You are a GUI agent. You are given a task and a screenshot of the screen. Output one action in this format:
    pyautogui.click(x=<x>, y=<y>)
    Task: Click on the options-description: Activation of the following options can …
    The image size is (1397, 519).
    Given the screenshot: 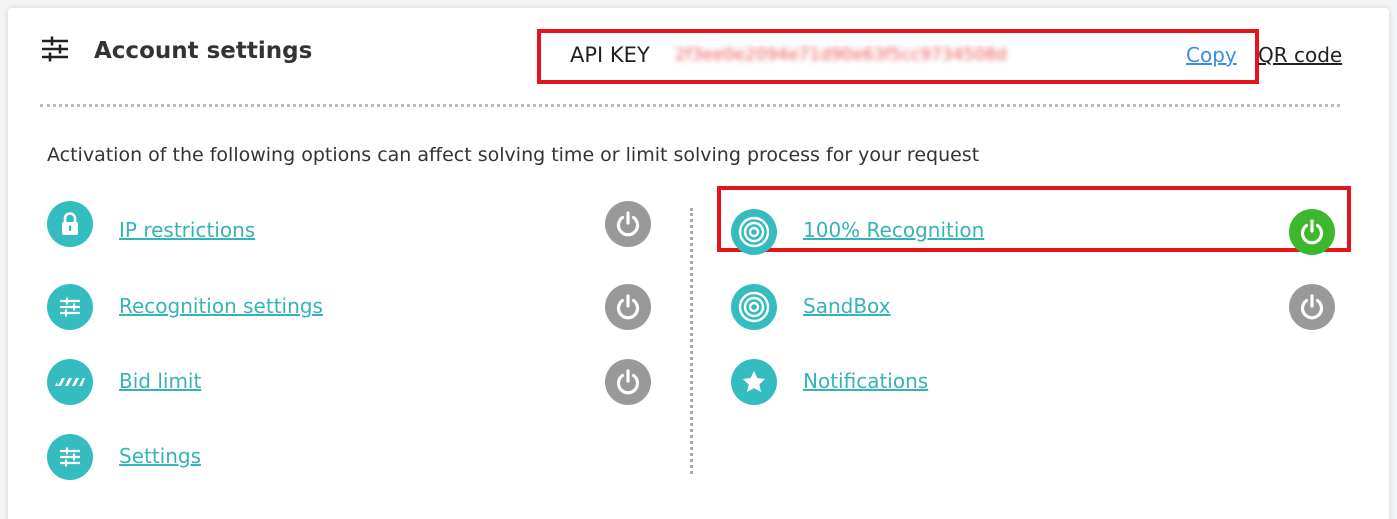 What is the action you would take?
    pyautogui.click(x=513, y=155)
    